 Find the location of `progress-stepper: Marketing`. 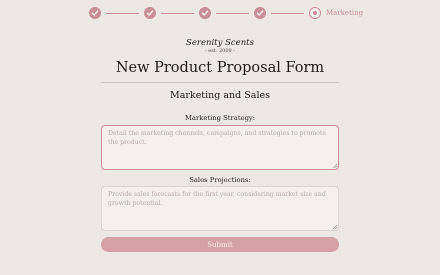

progress-stepper: Marketing is located at coordinates (226, 13).